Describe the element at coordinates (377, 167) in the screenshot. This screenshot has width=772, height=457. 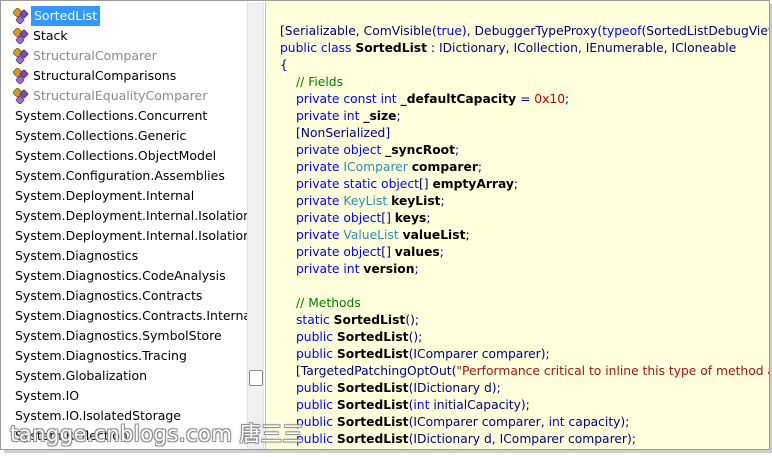
I see `code-token: IComparer` at that location.